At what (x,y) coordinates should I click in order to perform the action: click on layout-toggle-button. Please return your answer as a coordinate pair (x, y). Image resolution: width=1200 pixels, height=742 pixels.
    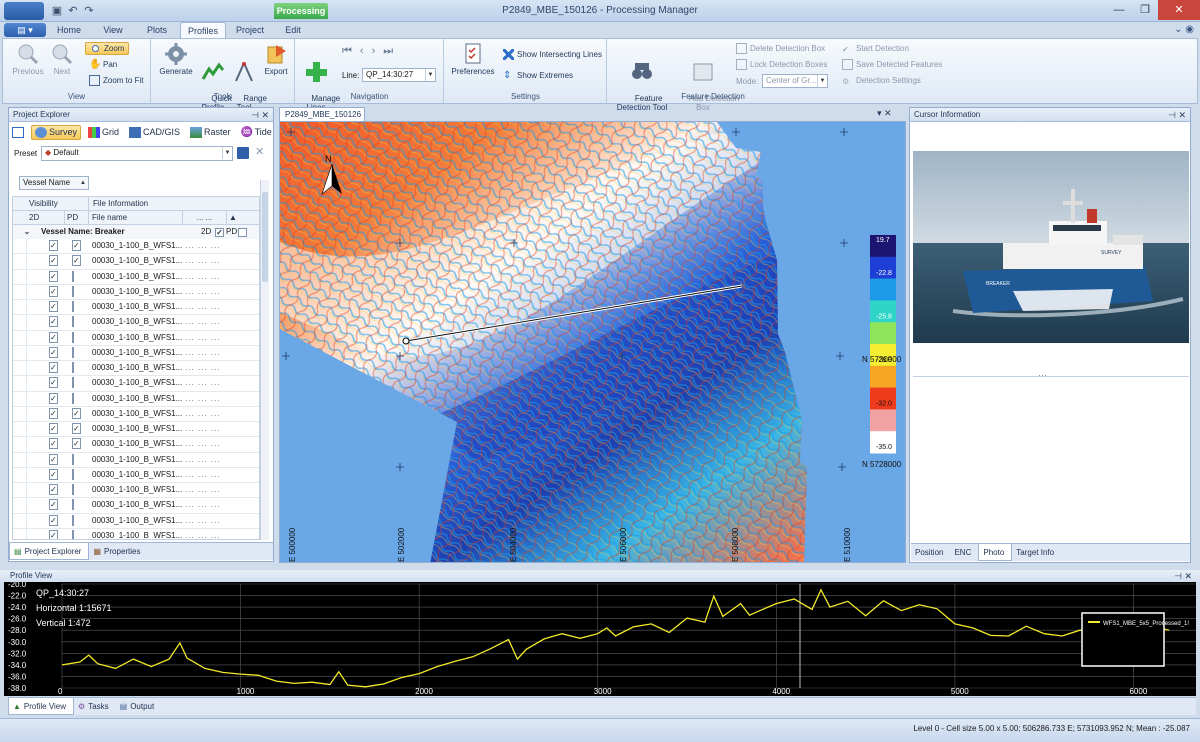
    Looking at the image, I should click on (18, 132).